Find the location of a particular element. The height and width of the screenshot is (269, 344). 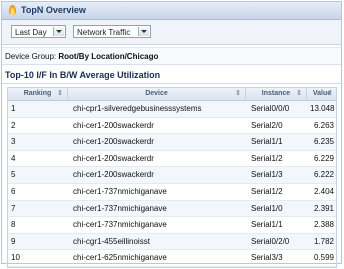

device-group-text: Device Group: Root/By Location/Chicago is located at coordinates (81, 56).